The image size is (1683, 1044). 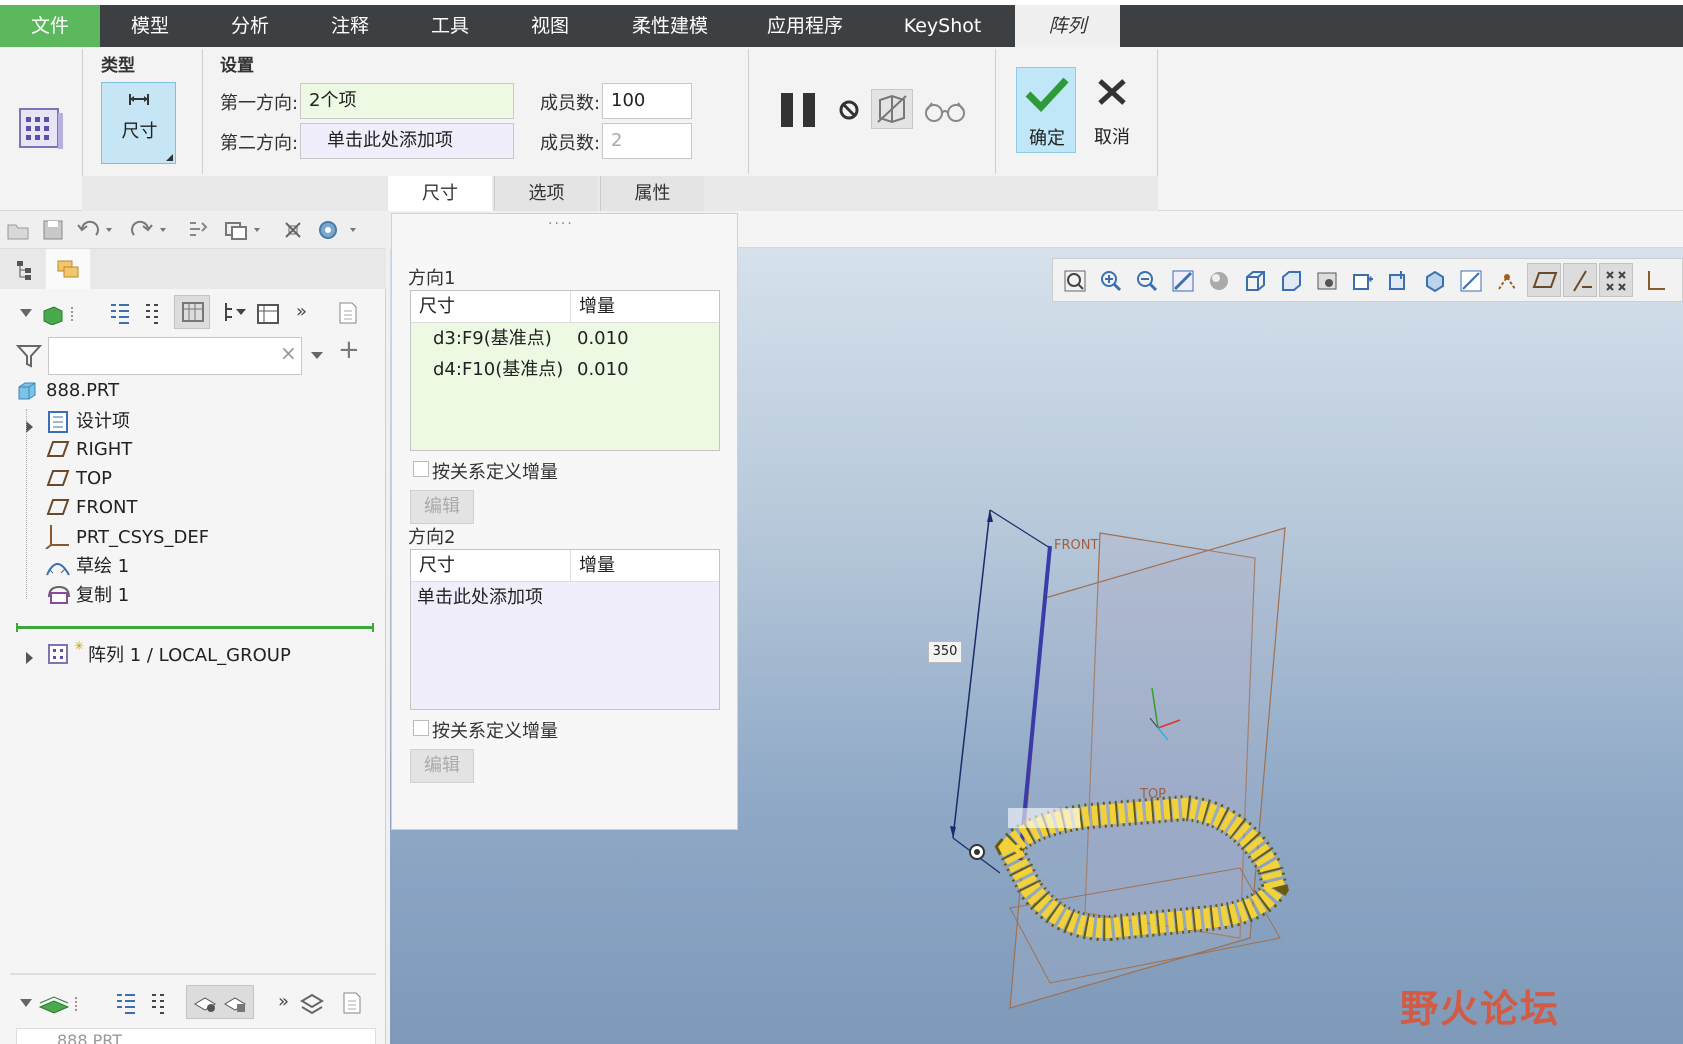 I want to click on model-tree-tab-icon, so click(x=25, y=270).